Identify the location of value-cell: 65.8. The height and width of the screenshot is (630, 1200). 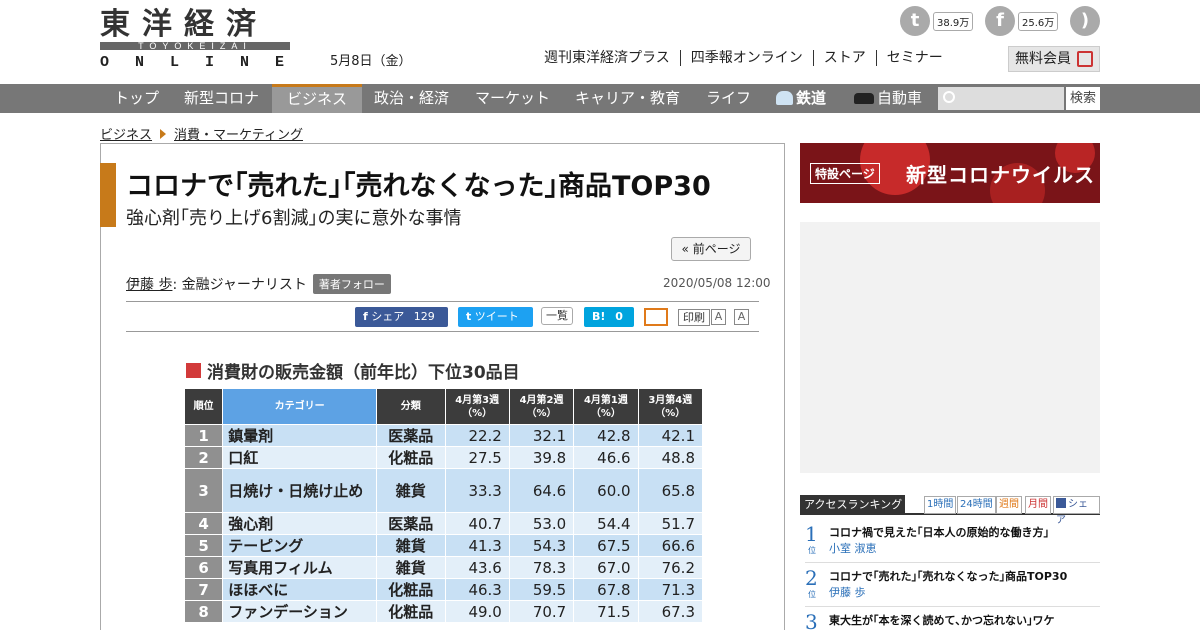
(670, 490).